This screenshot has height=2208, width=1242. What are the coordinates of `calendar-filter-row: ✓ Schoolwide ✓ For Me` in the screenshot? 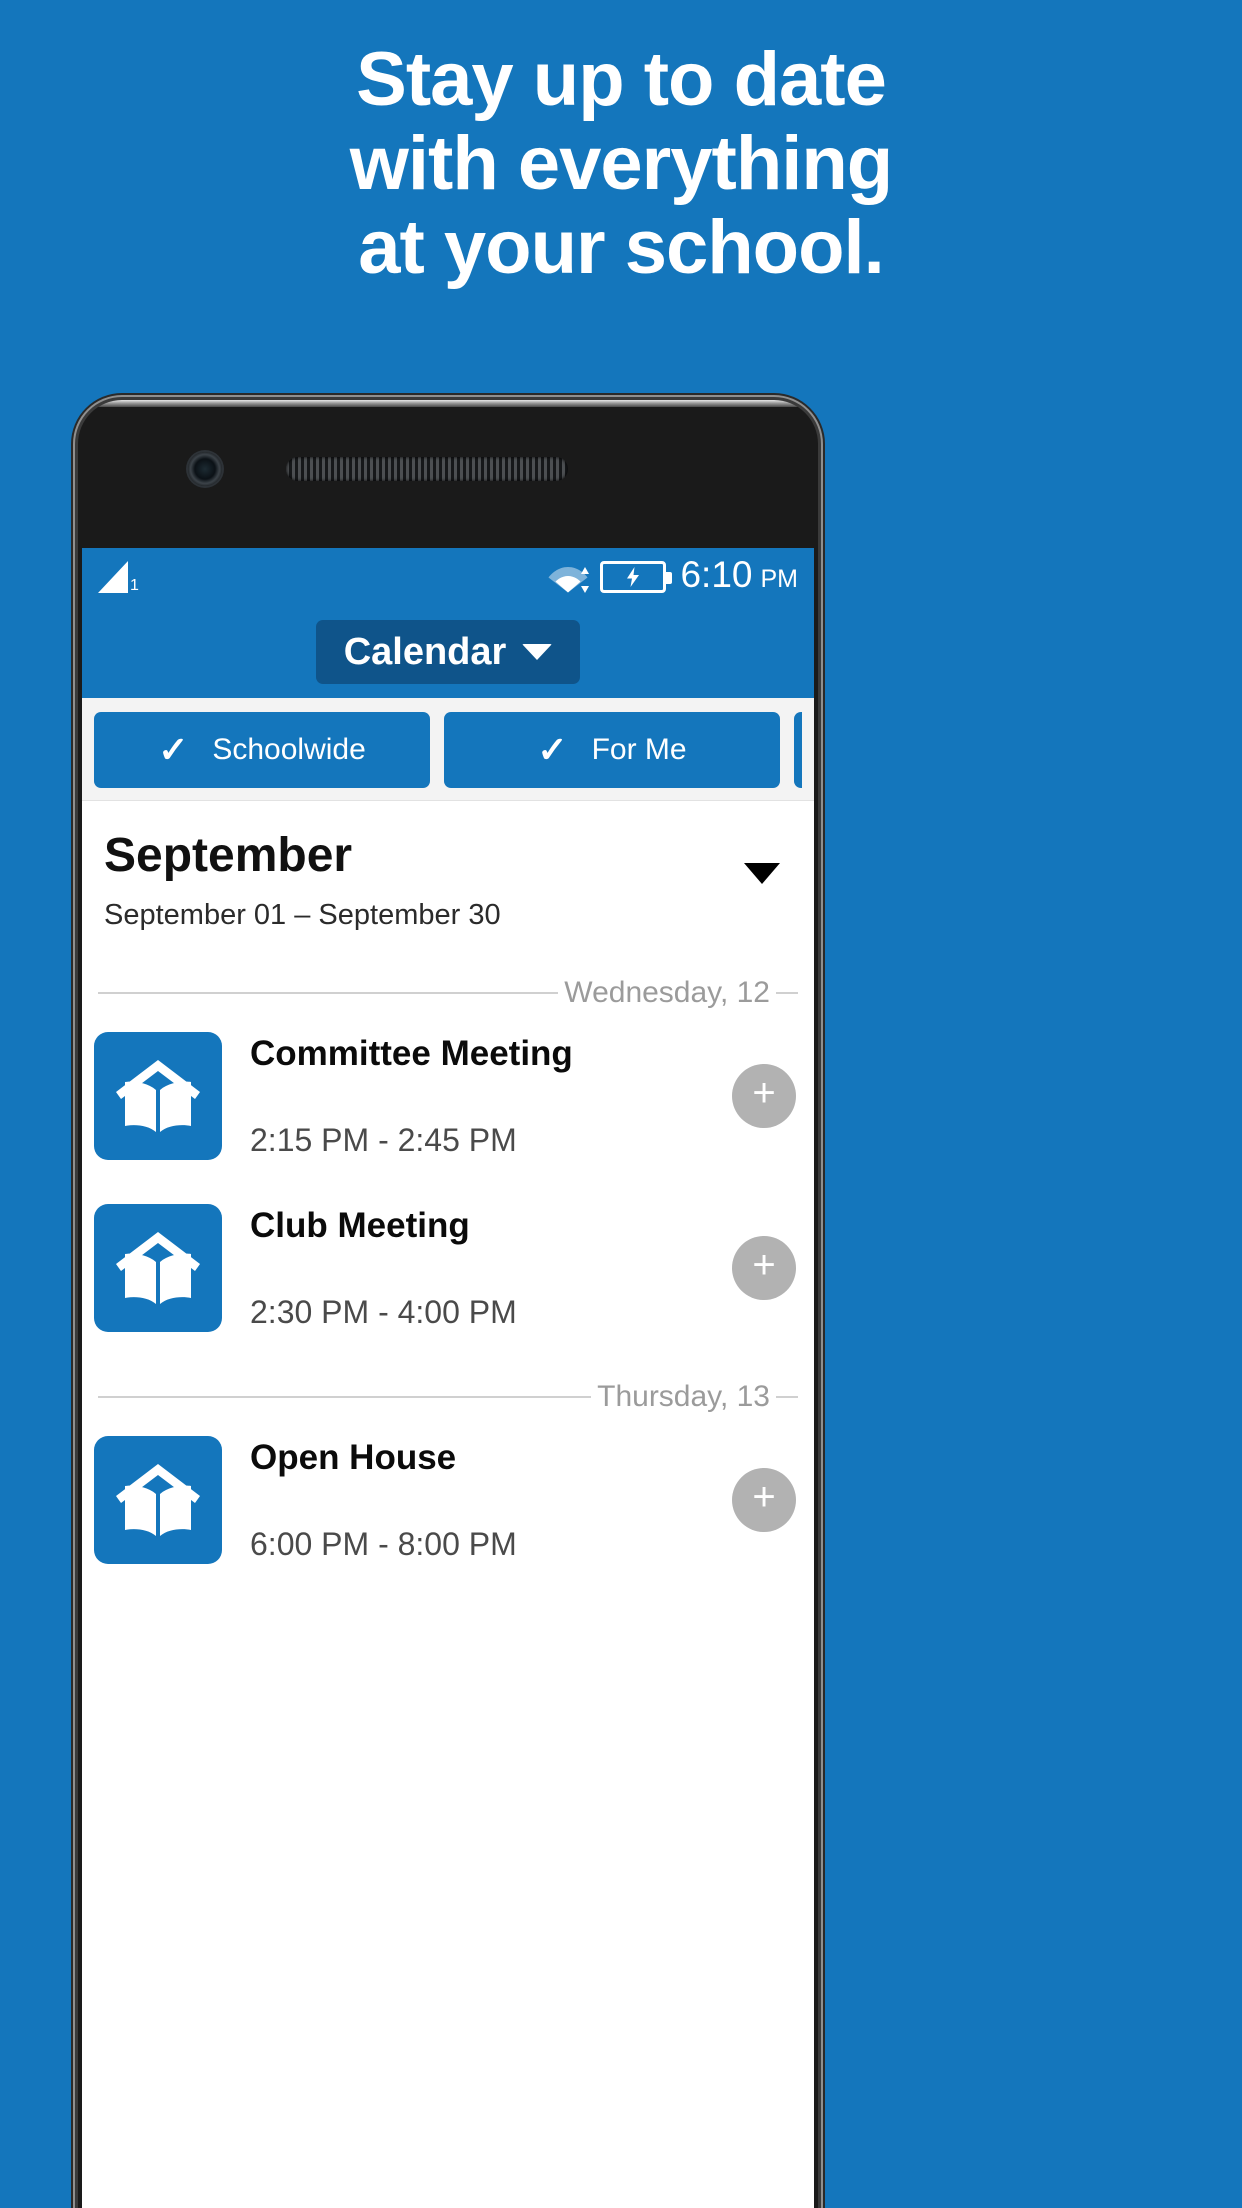 It's located at (448, 749).